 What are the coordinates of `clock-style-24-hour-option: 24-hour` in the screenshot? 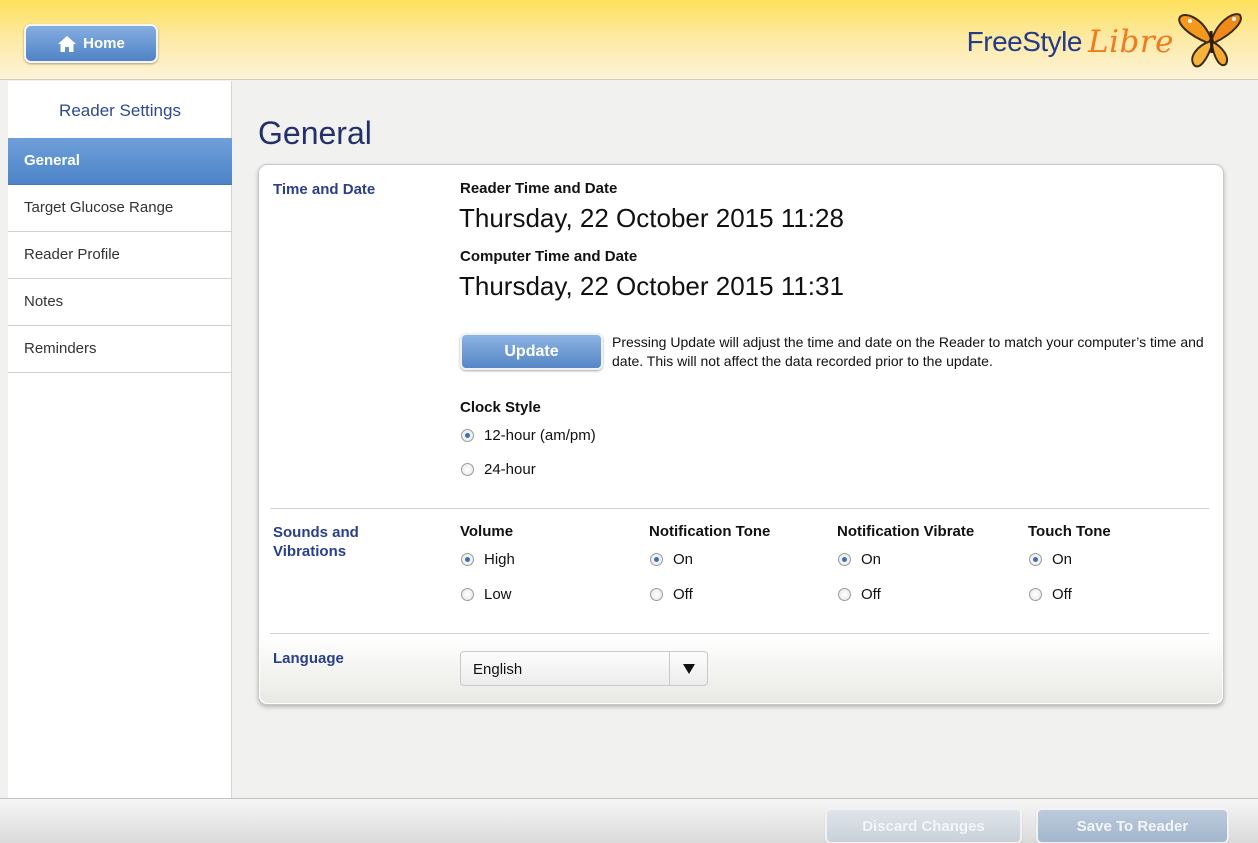 It's located at (498, 469).